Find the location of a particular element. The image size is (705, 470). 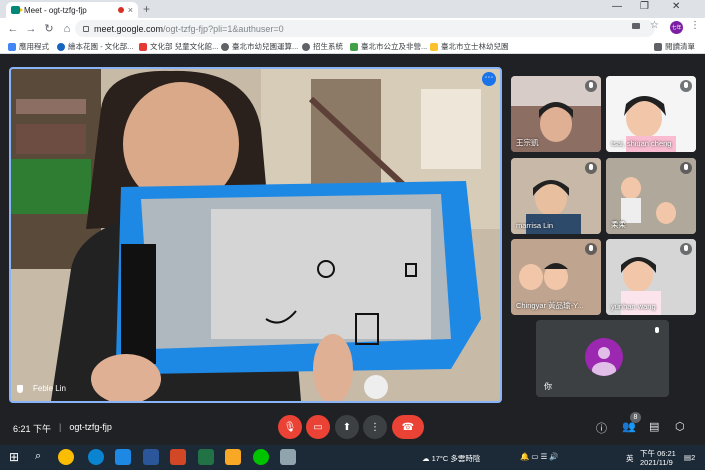

participant-name: 王宗凱 is located at coordinates (527, 142).